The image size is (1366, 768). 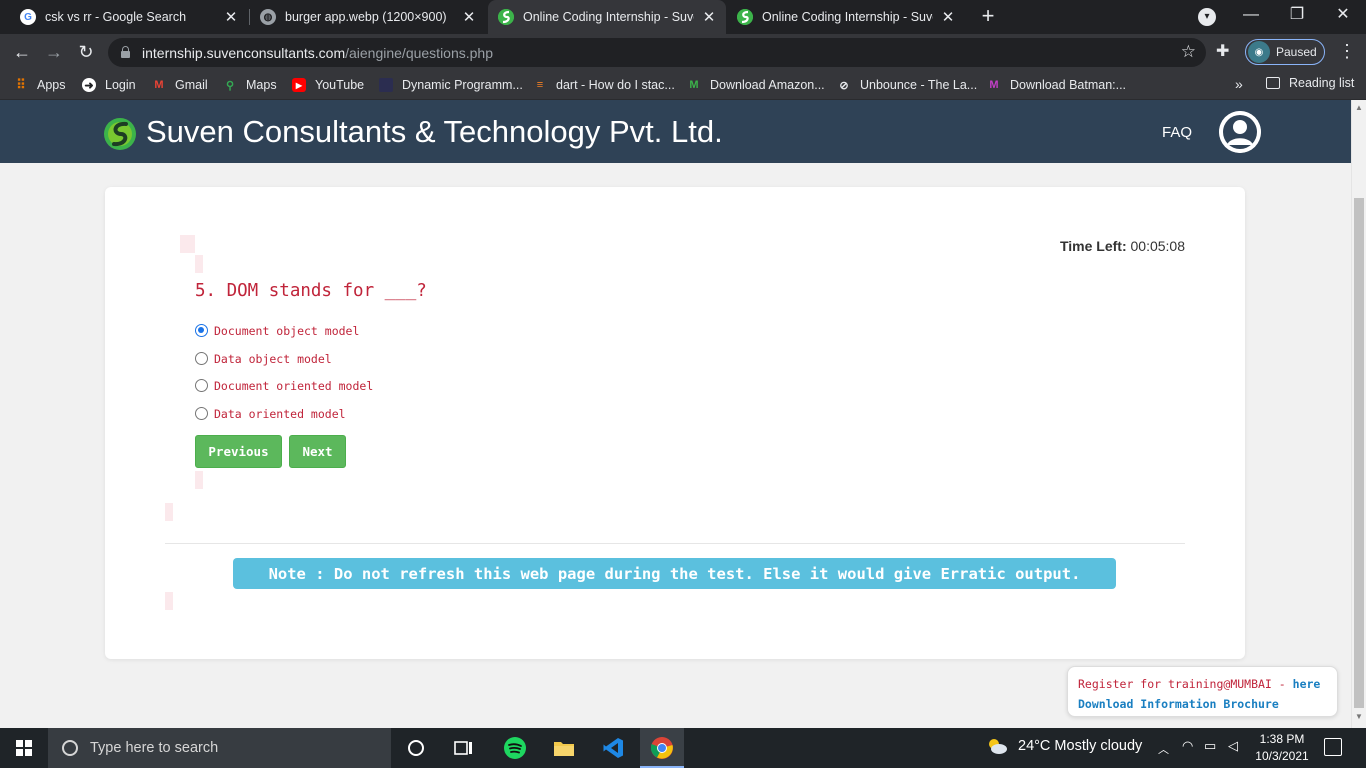 What do you see at coordinates (86, 52) in the screenshot?
I see `reload-icon: ↻` at bounding box center [86, 52].